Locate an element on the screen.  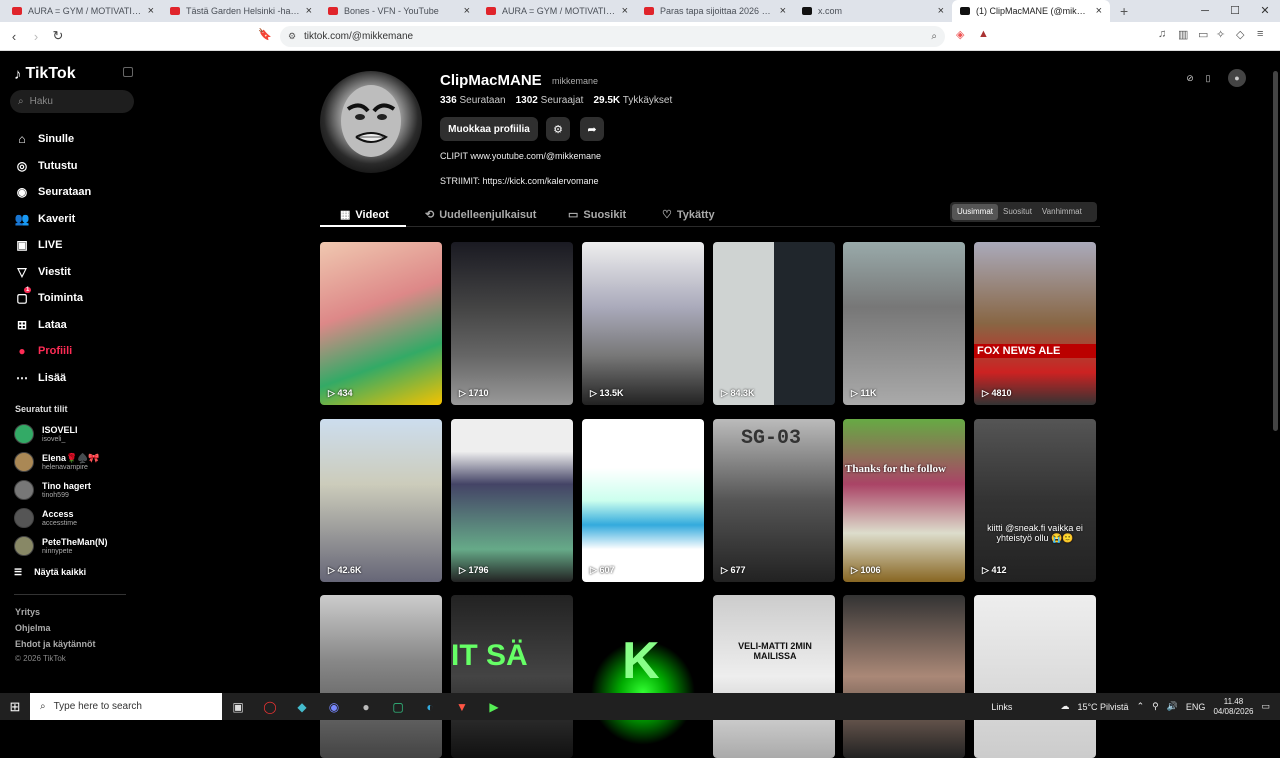
video-thumbnail: K is located at coordinates (643, 676).